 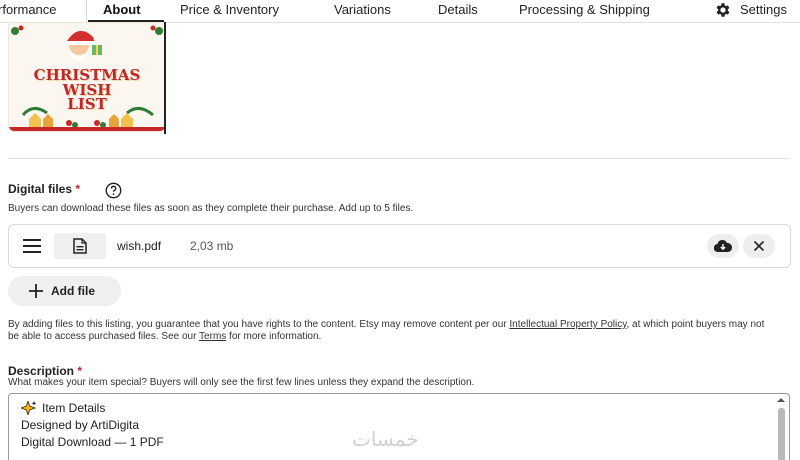 I want to click on add-file-button: Add file, so click(x=64, y=291).